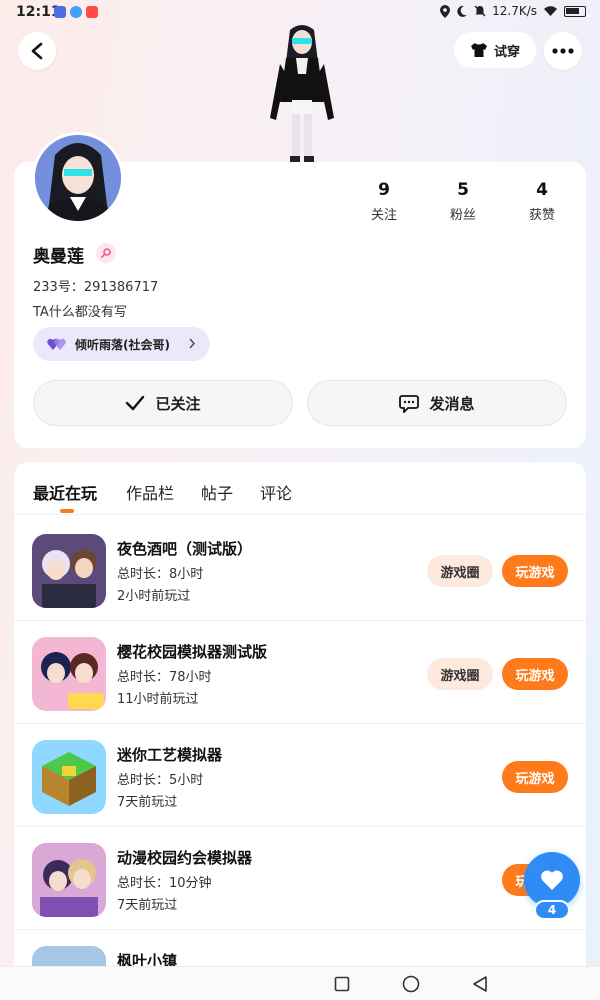 The image size is (600, 1000). What do you see at coordinates (542, 190) in the screenshot?
I see `stat-likes-value: 4` at bounding box center [542, 190].